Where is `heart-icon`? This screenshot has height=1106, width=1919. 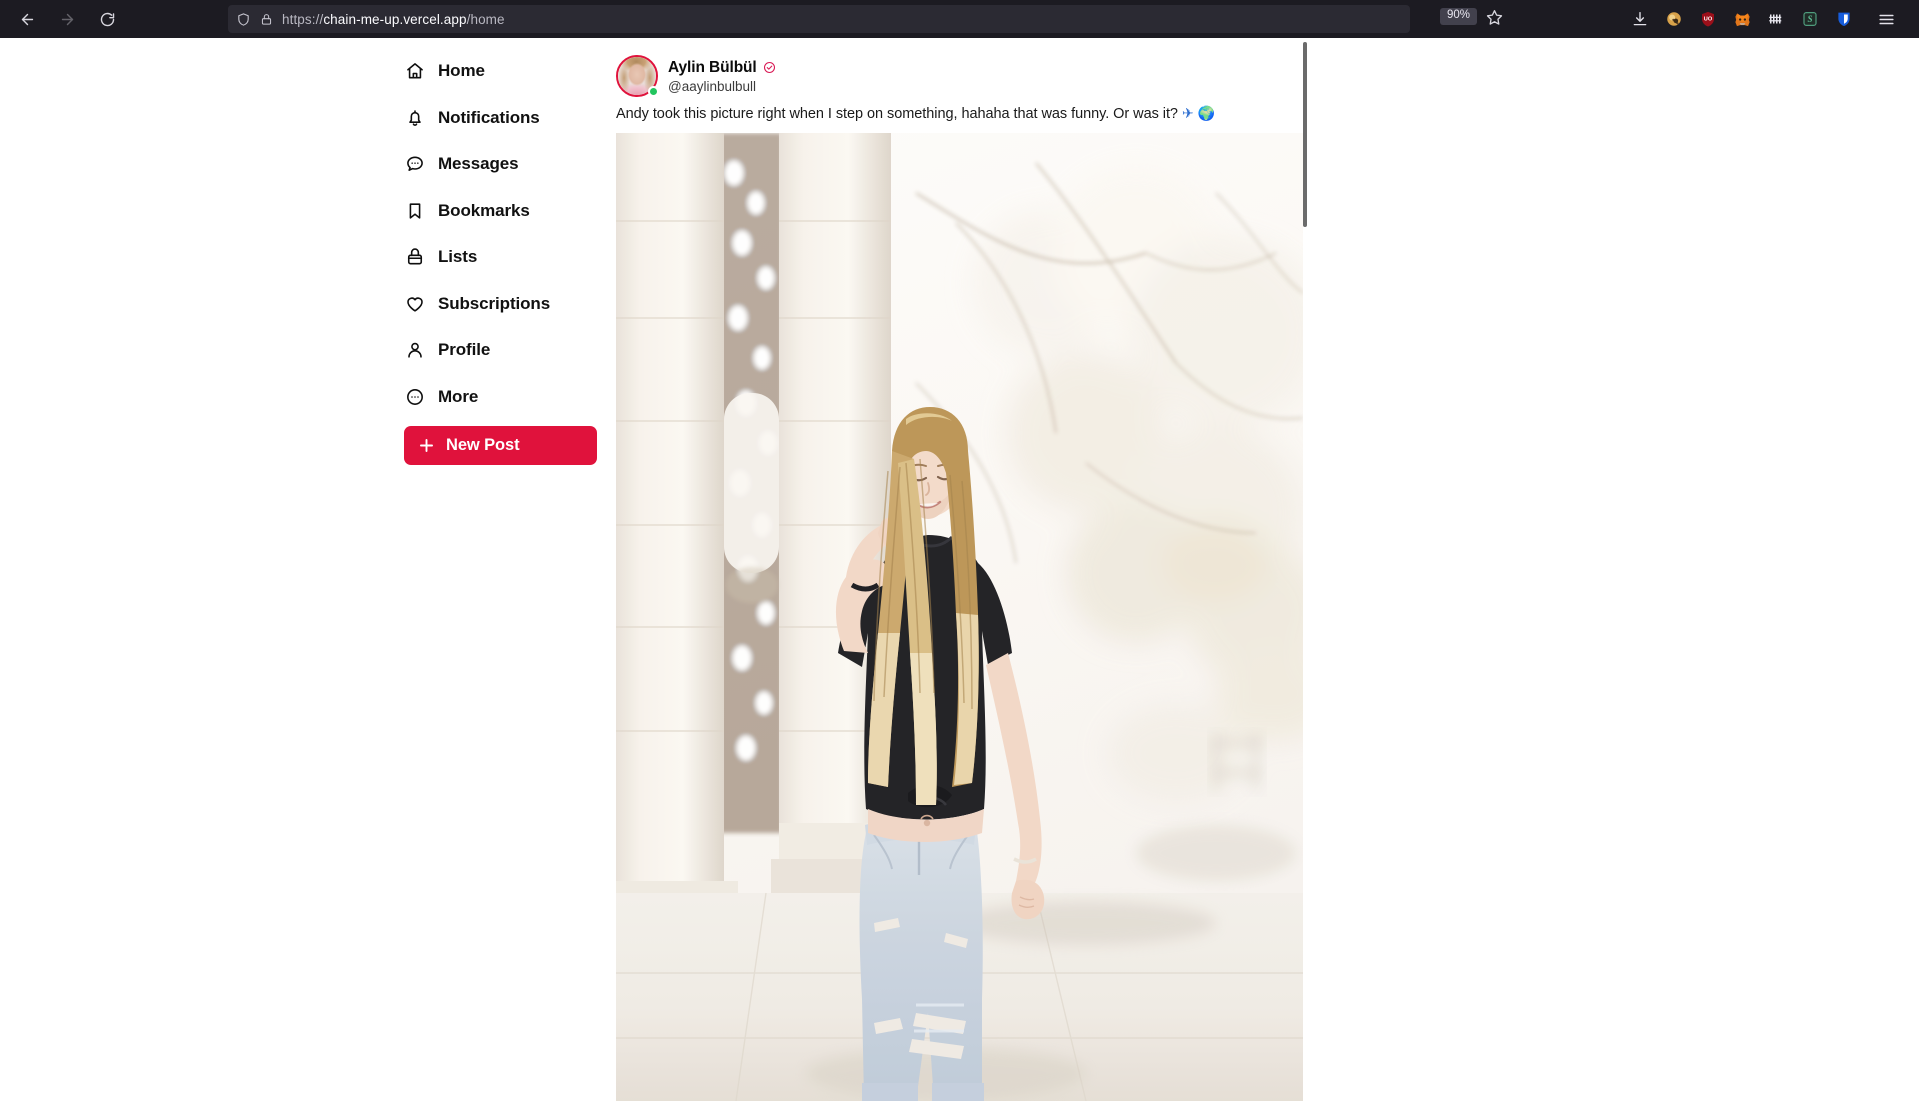
heart-icon is located at coordinates (415, 304).